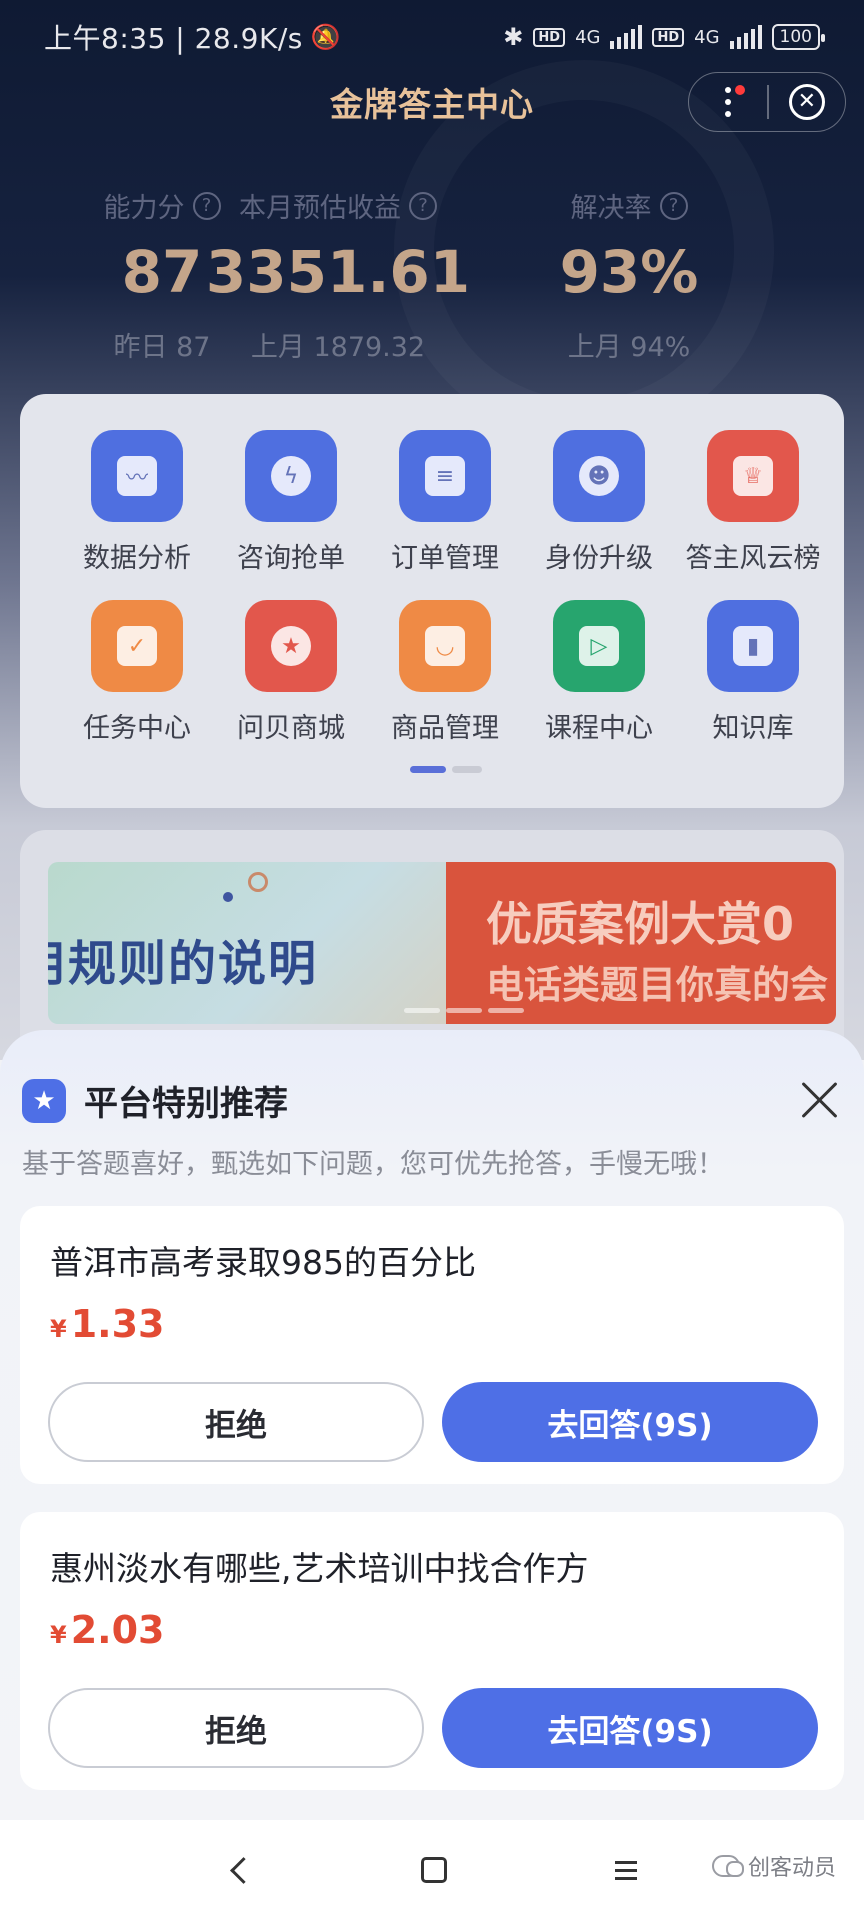 This screenshot has height=1920, width=864. Describe the element at coordinates (291, 476) in the screenshot. I see `lightning-icon: ϟ` at that location.